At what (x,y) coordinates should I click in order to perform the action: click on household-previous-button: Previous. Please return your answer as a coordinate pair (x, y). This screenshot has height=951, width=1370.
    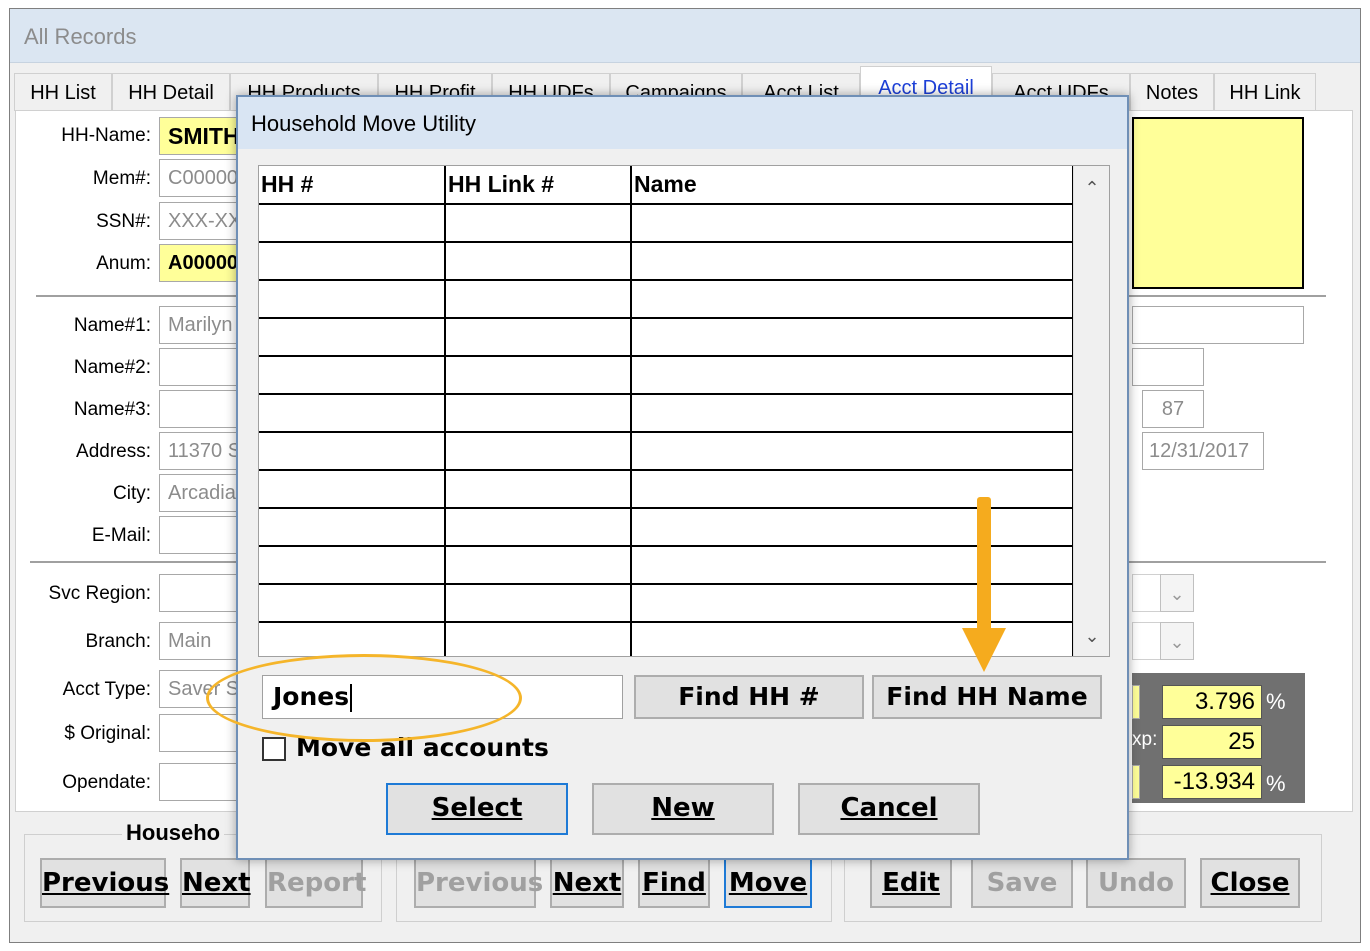
    Looking at the image, I should click on (104, 883).